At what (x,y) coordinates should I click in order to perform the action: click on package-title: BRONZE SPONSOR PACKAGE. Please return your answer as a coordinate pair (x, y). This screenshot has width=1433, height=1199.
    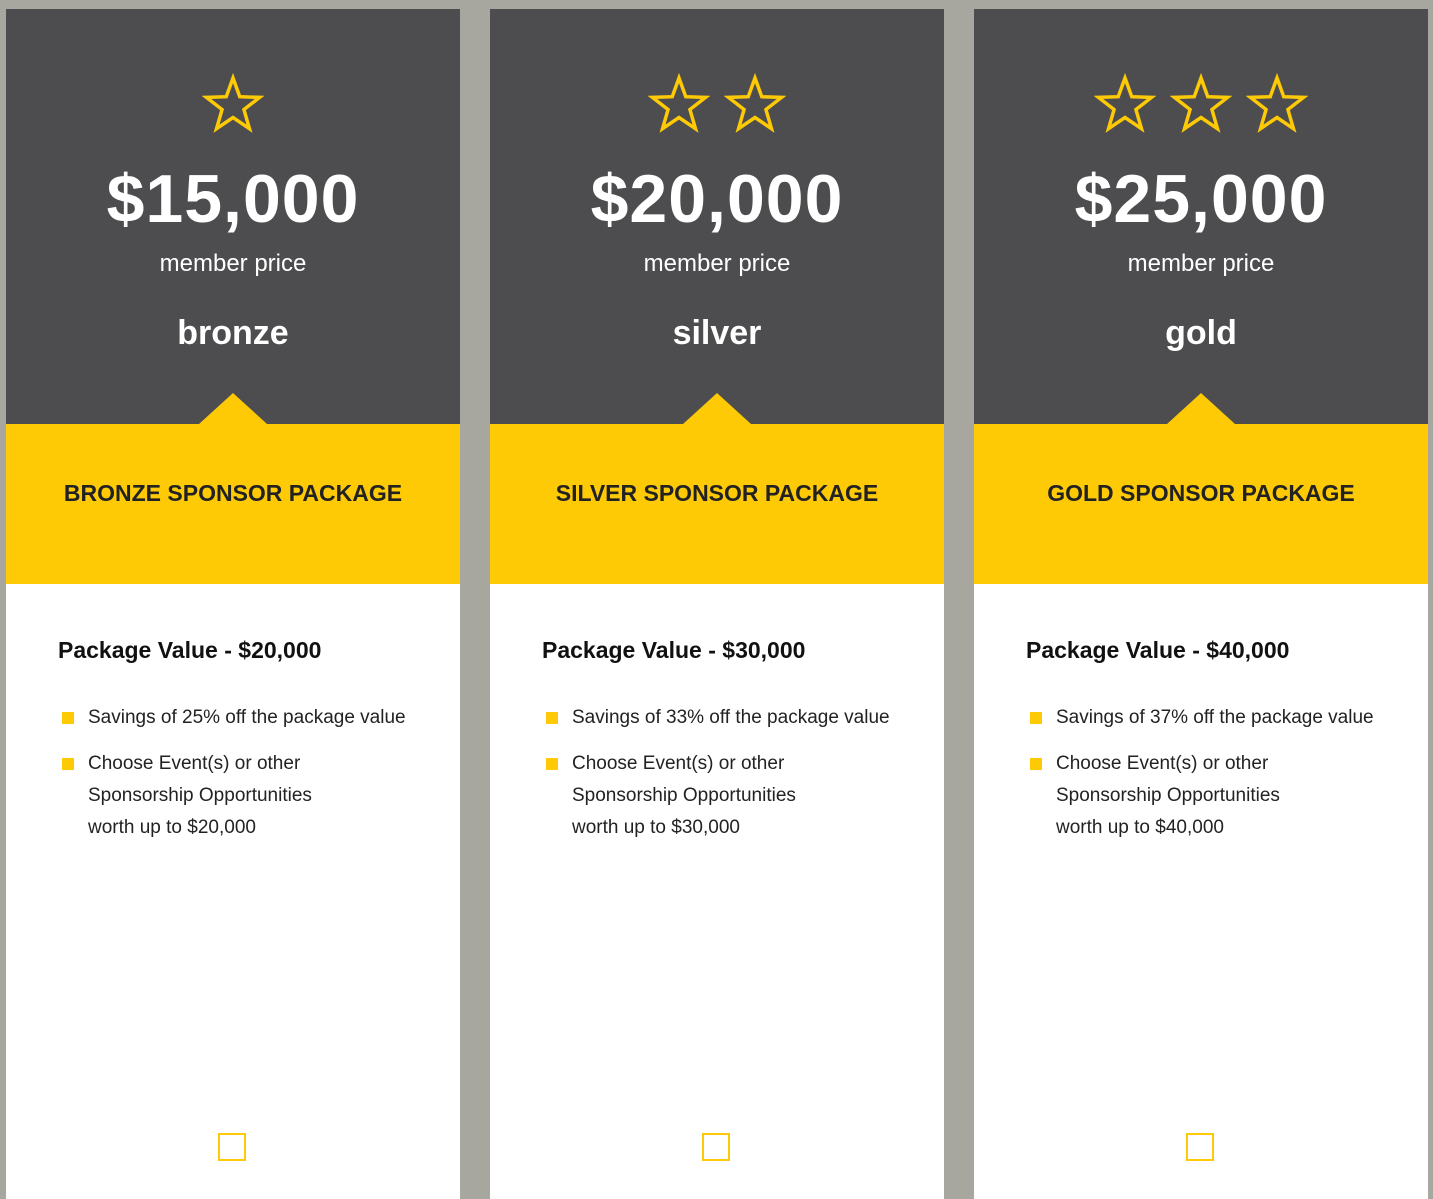
    Looking at the image, I should click on (233, 493).